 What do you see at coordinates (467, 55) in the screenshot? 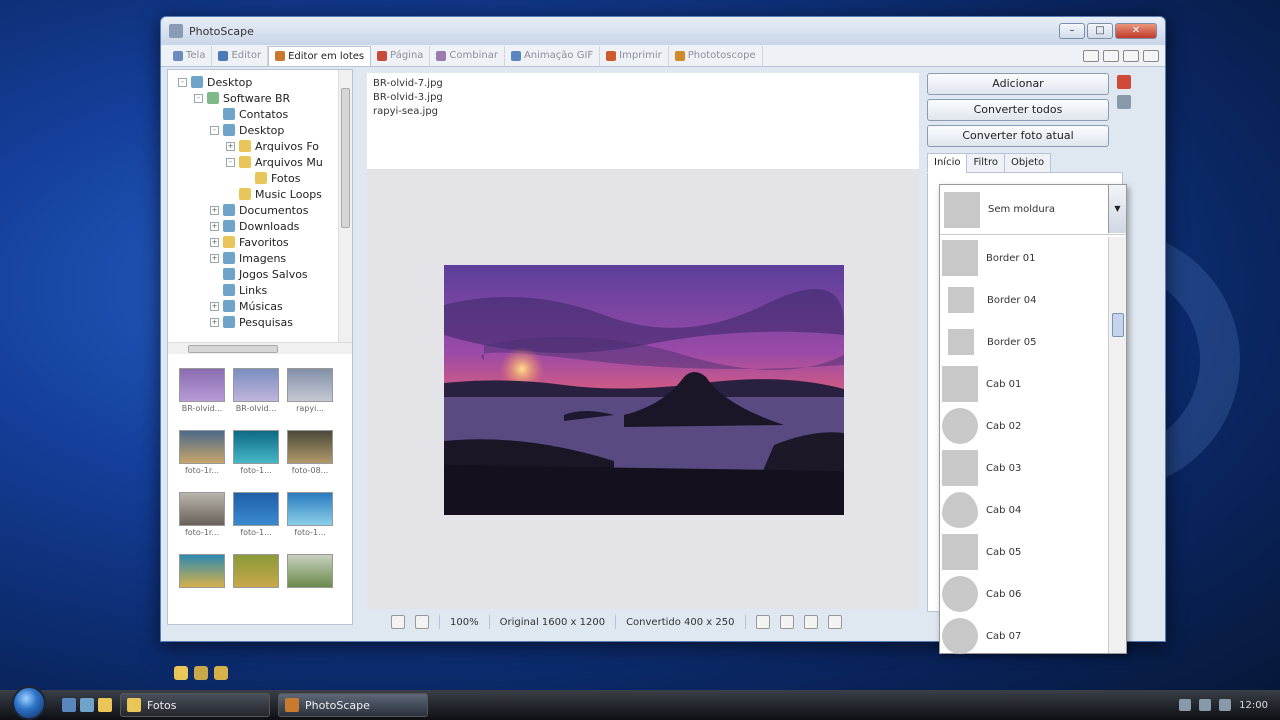
I see `tab-4: Combinar` at bounding box center [467, 55].